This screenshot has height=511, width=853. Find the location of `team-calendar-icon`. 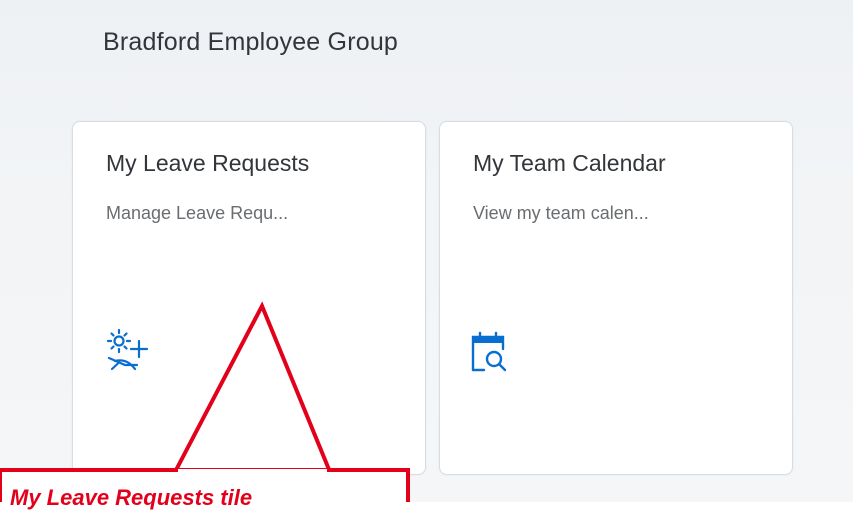

team-calendar-icon is located at coordinates (489, 351).